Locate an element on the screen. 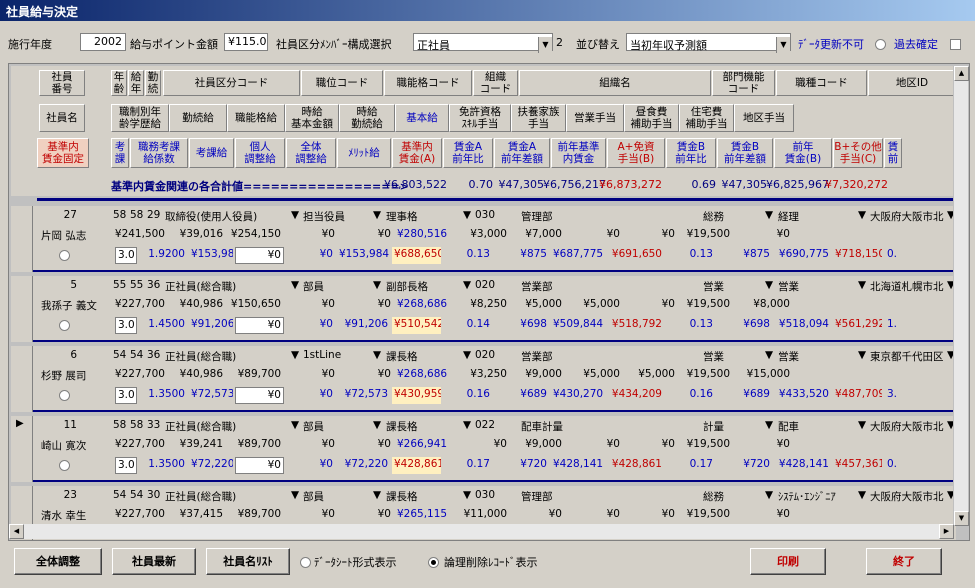  grade-select: 副部長格 is located at coordinates (422, 286).